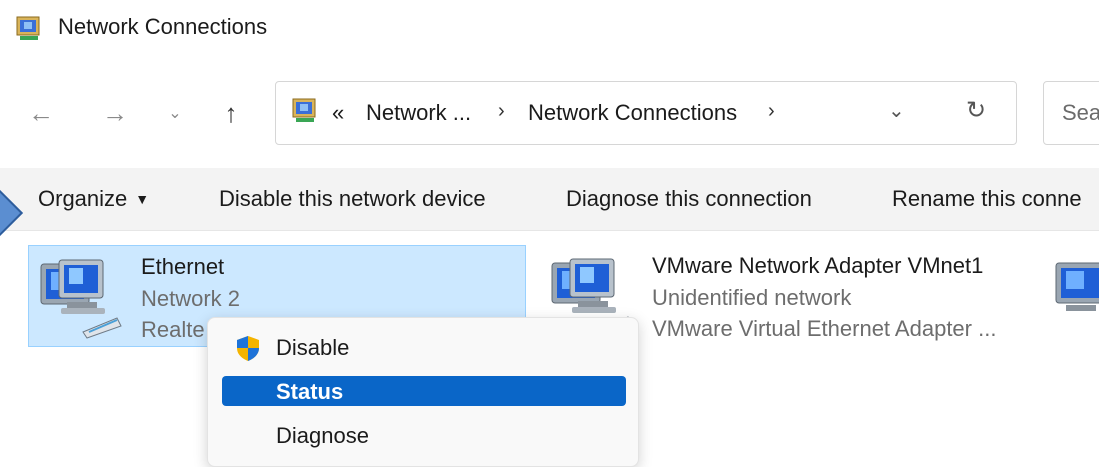 The width and height of the screenshot is (1099, 467). I want to click on connection-device: Realte, so click(173, 329).